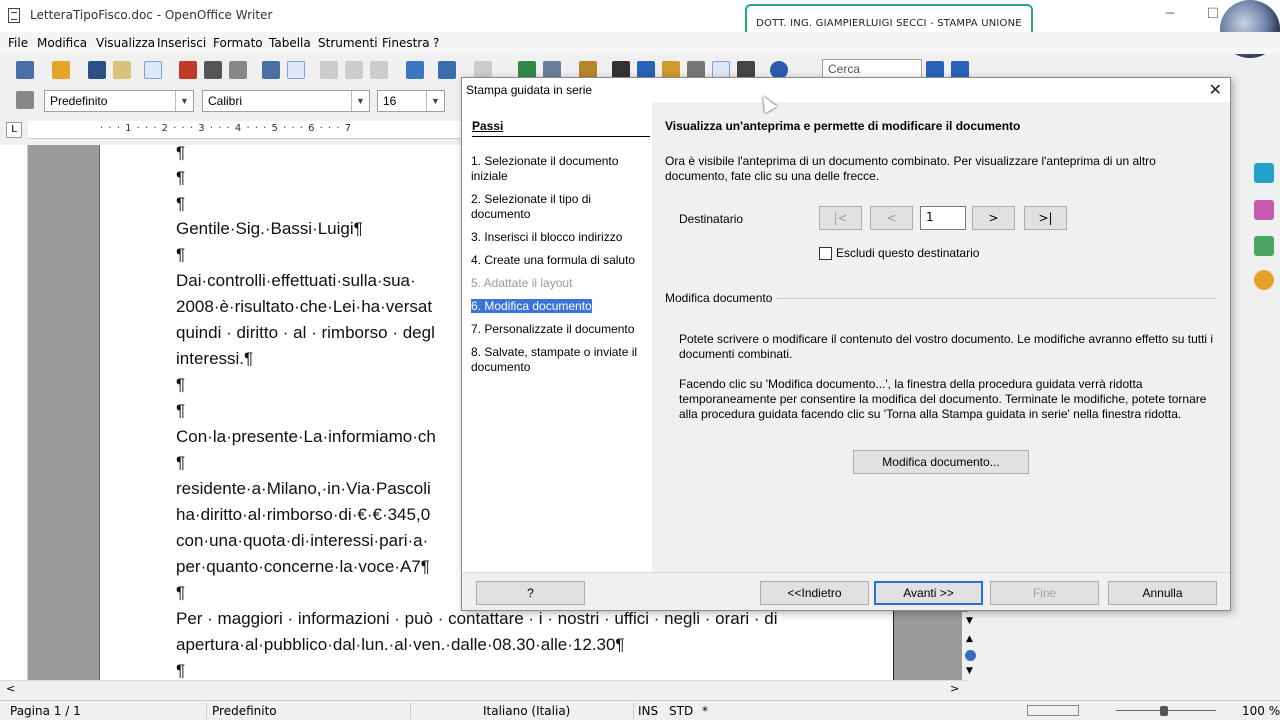 Image resolution: width=1280 pixels, height=720 pixels. What do you see at coordinates (302, 541) in the screenshot?
I see `document-line: con·una·quota·di·interessi·pari·a·` at bounding box center [302, 541].